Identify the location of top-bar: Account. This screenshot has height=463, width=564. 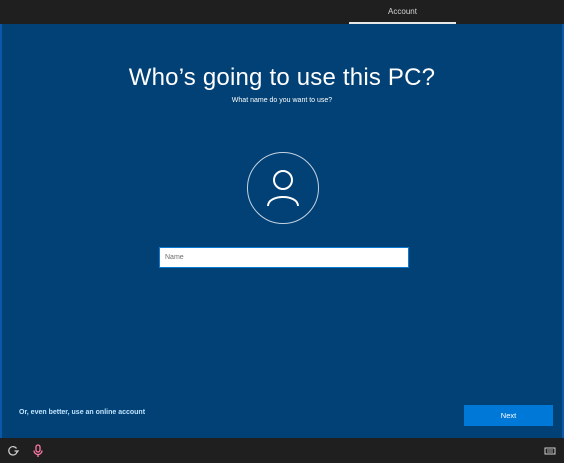
(282, 12).